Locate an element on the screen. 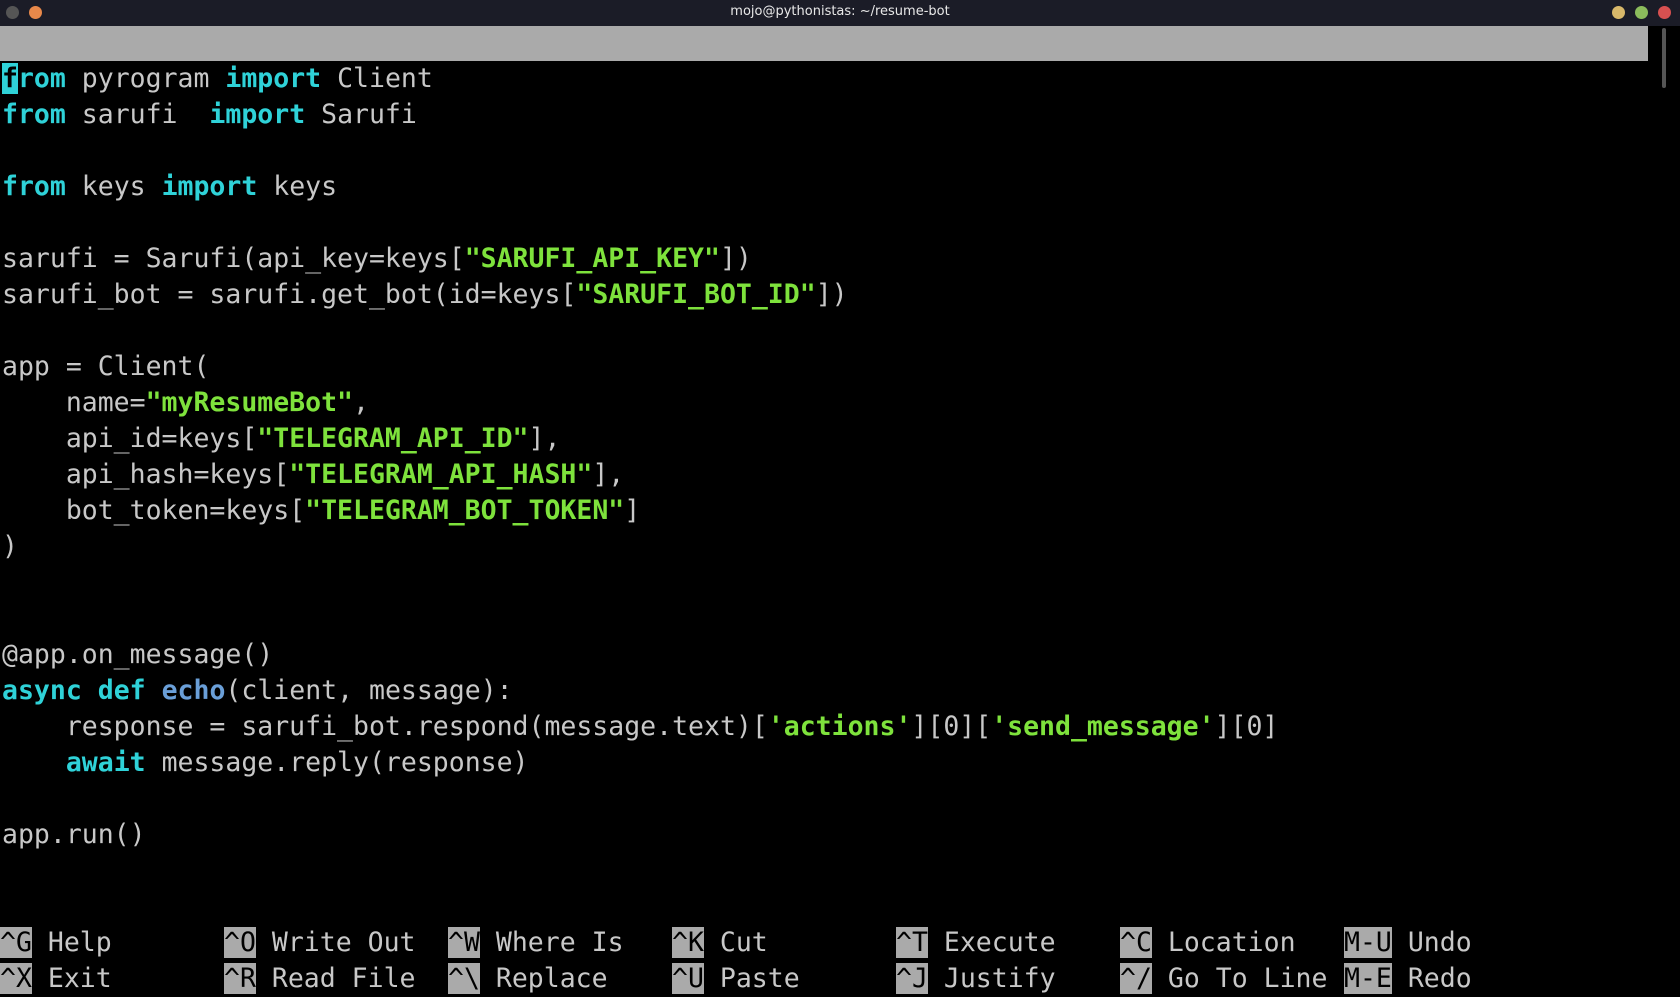  shortcut-key: ^/ is located at coordinates (1136, 978).